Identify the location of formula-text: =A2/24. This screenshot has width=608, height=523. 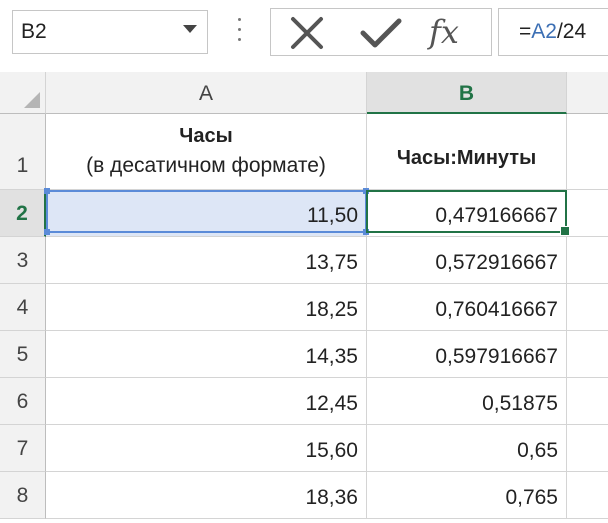
(552, 32).